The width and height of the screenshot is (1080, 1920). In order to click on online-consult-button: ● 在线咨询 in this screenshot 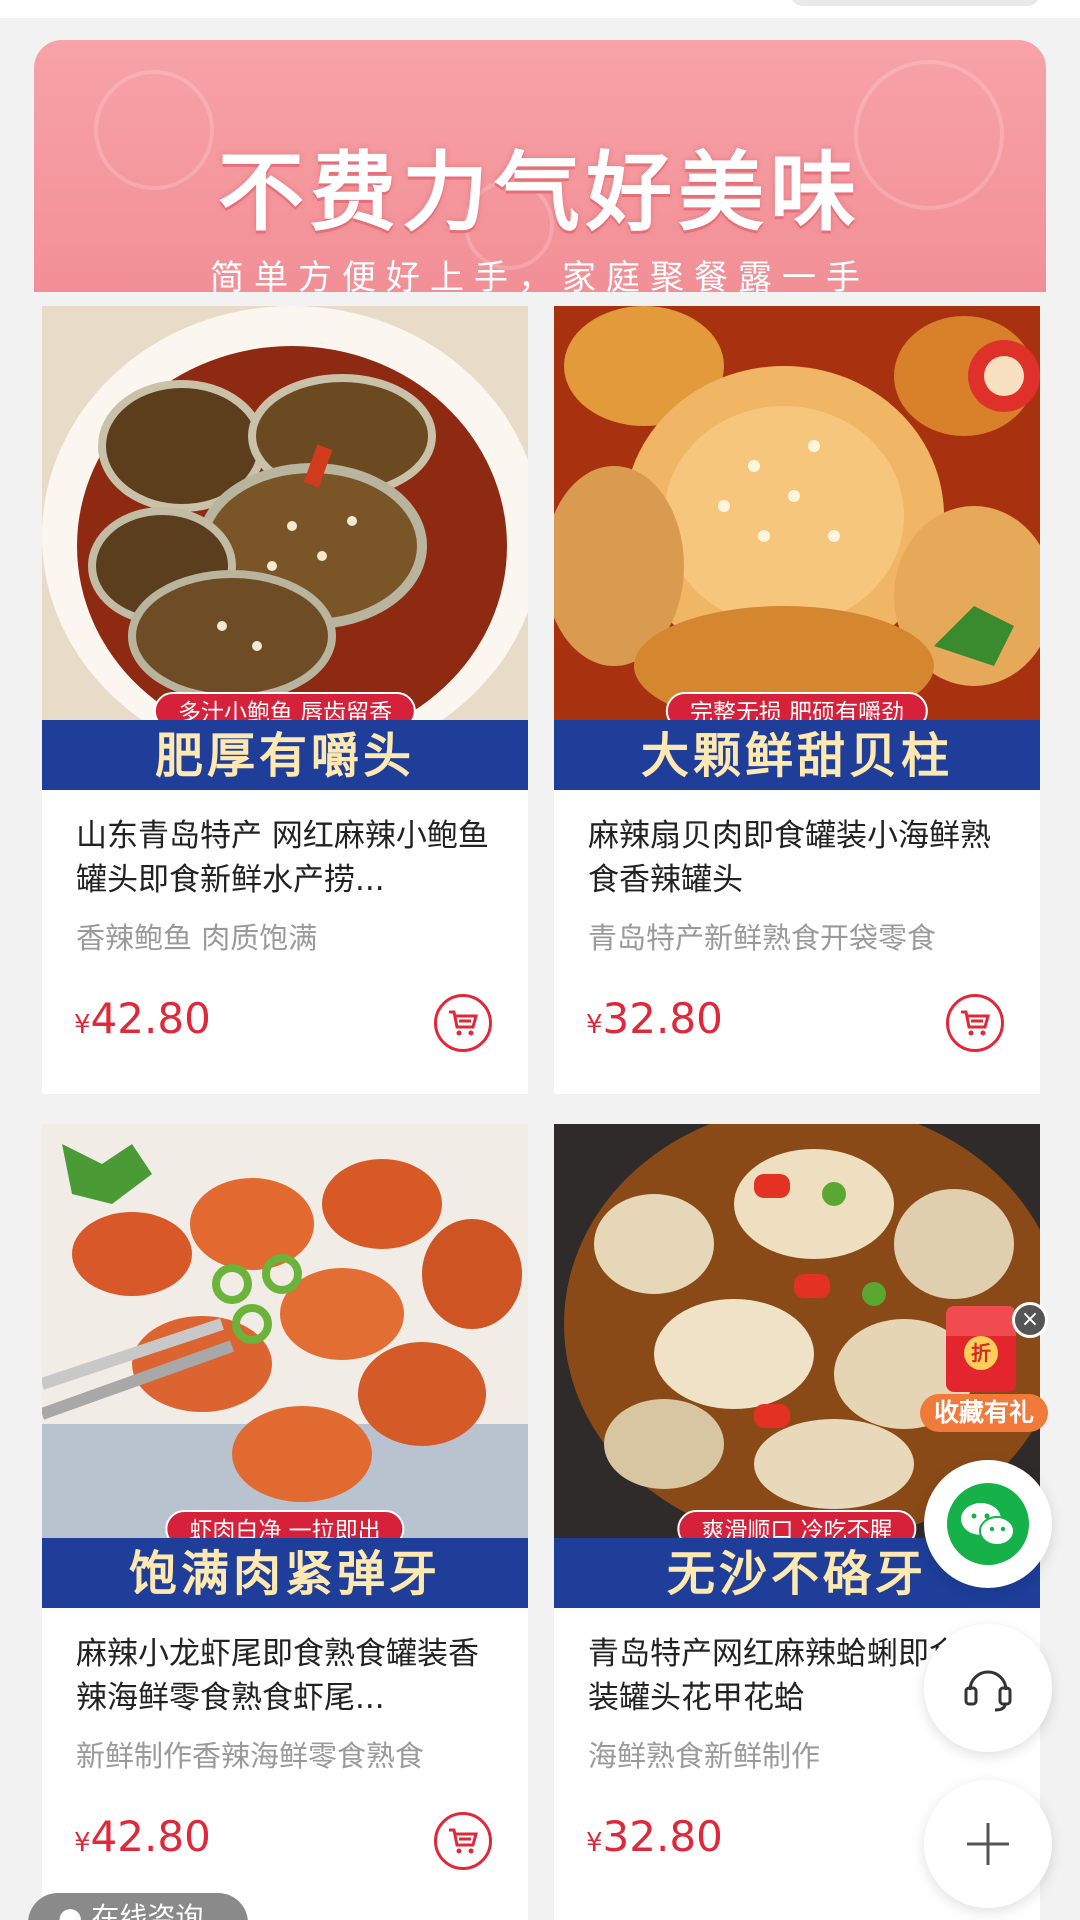, I will do `click(138, 1906)`.